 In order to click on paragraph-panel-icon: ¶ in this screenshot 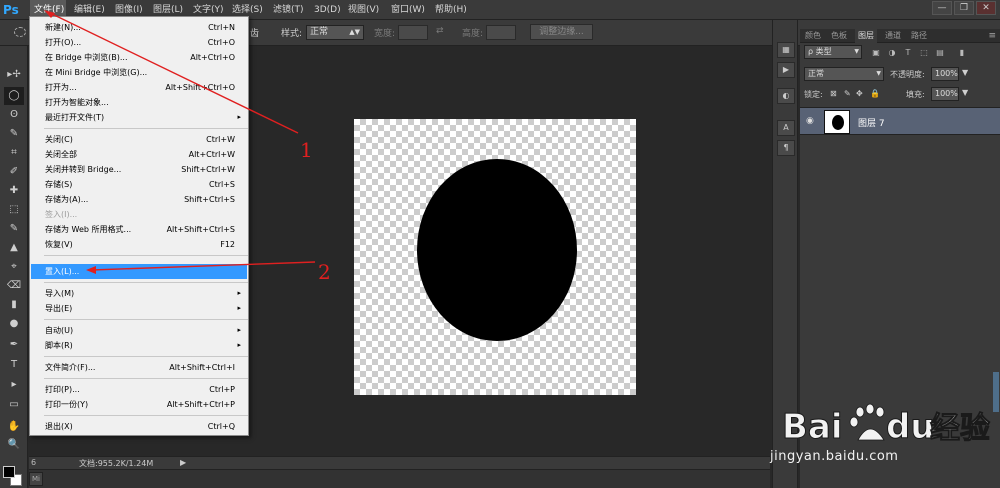, I will do `click(786, 148)`.